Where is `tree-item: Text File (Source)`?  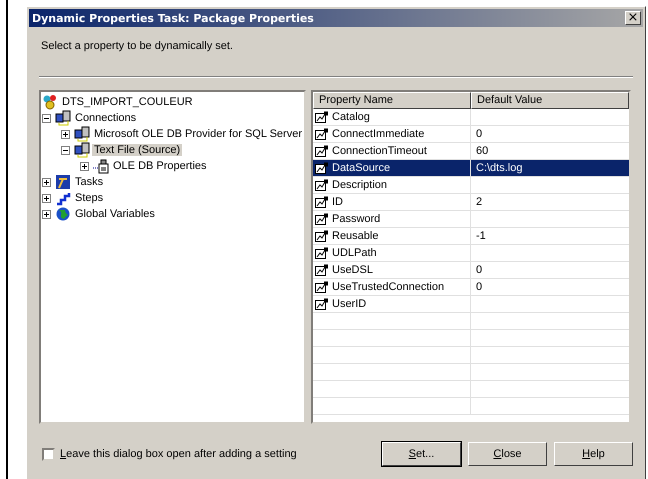
tree-item: Text File (Source) is located at coordinates (137, 150).